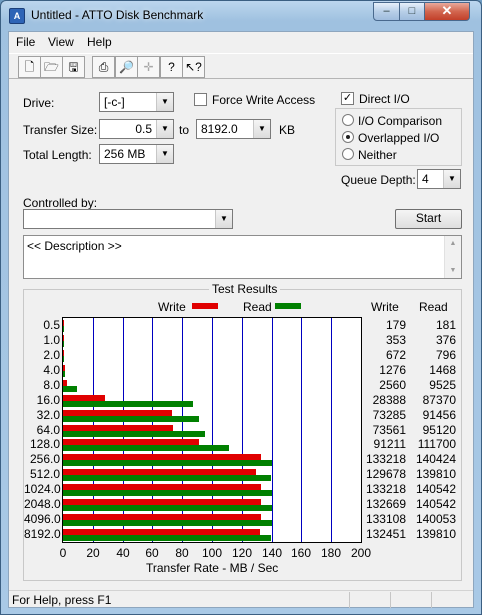 This screenshot has height=615, width=482. What do you see at coordinates (241, 599) in the screenshot?
I see `status-bar: For Help, press F1` at bounding box center [241, 599].